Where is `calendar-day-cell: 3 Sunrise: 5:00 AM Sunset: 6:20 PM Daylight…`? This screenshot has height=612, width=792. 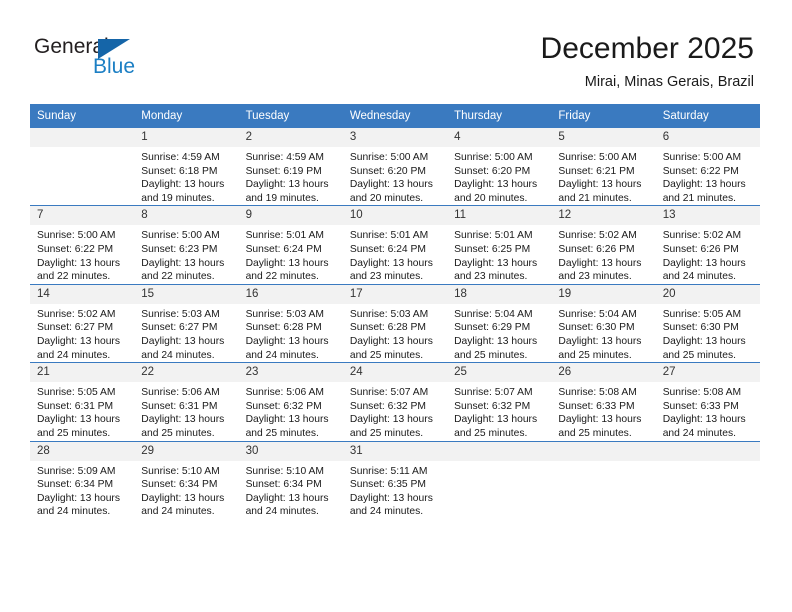
calendar-day-cell: 3 Sunrise: 5:00 AM Sunset: 6:20 PM Daylight… is located at coordinates (395, 166).